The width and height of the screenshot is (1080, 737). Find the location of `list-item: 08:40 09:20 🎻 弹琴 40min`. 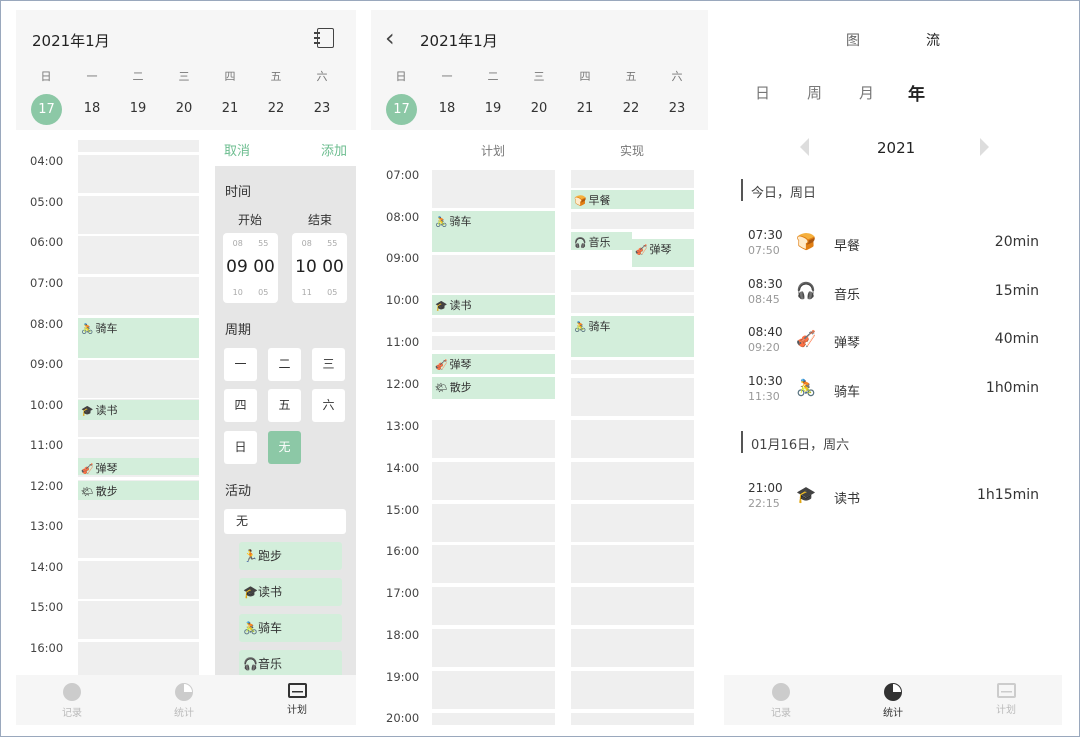

list-item: 08:40 09:20 🎻 弹琴 40min is located at coordinates (894, 345).